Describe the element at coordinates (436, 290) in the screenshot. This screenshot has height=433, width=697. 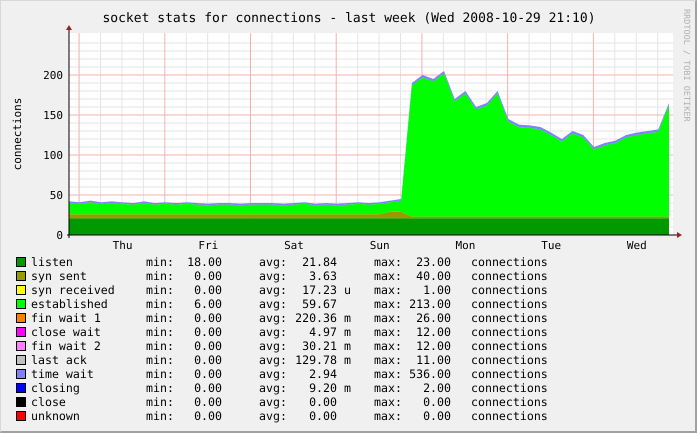
I see `stat-value: 1.00` at that location.